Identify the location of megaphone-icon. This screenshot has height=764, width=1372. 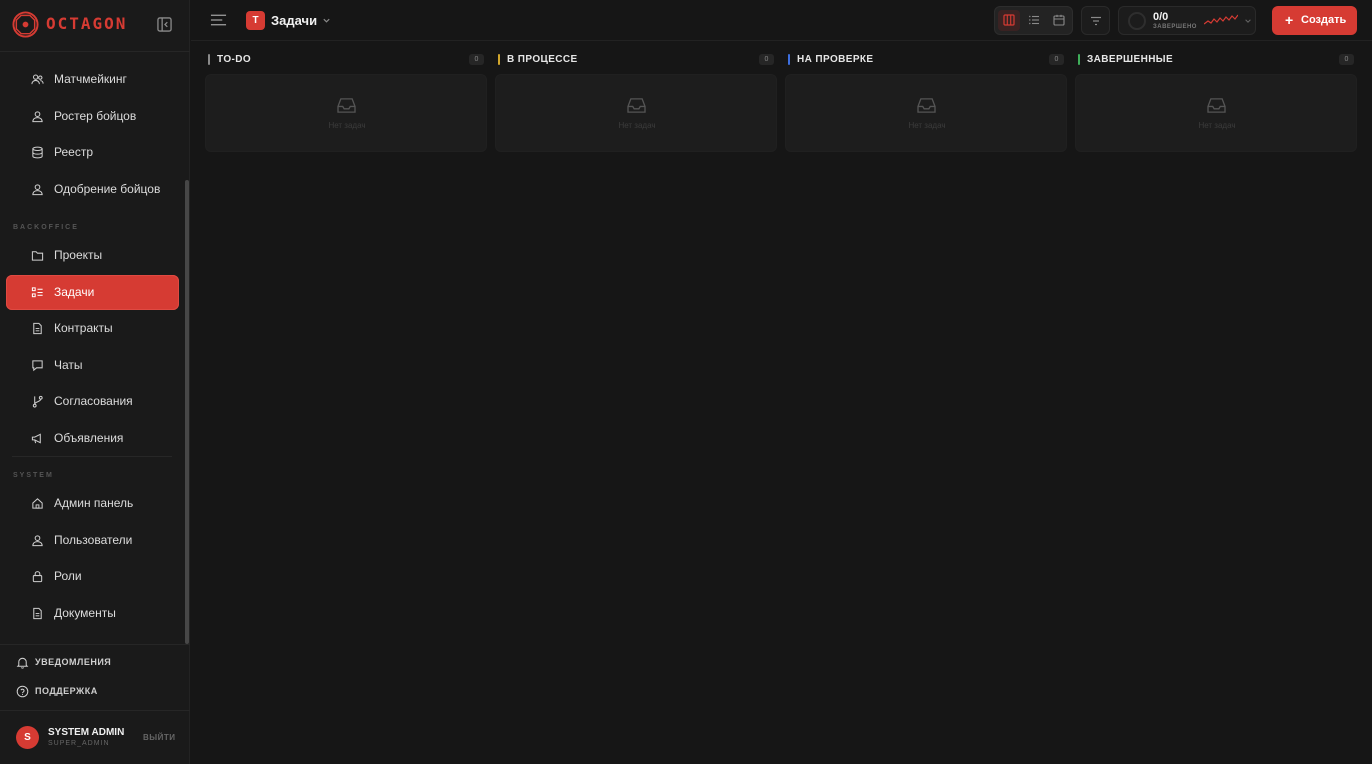
(36, 438).